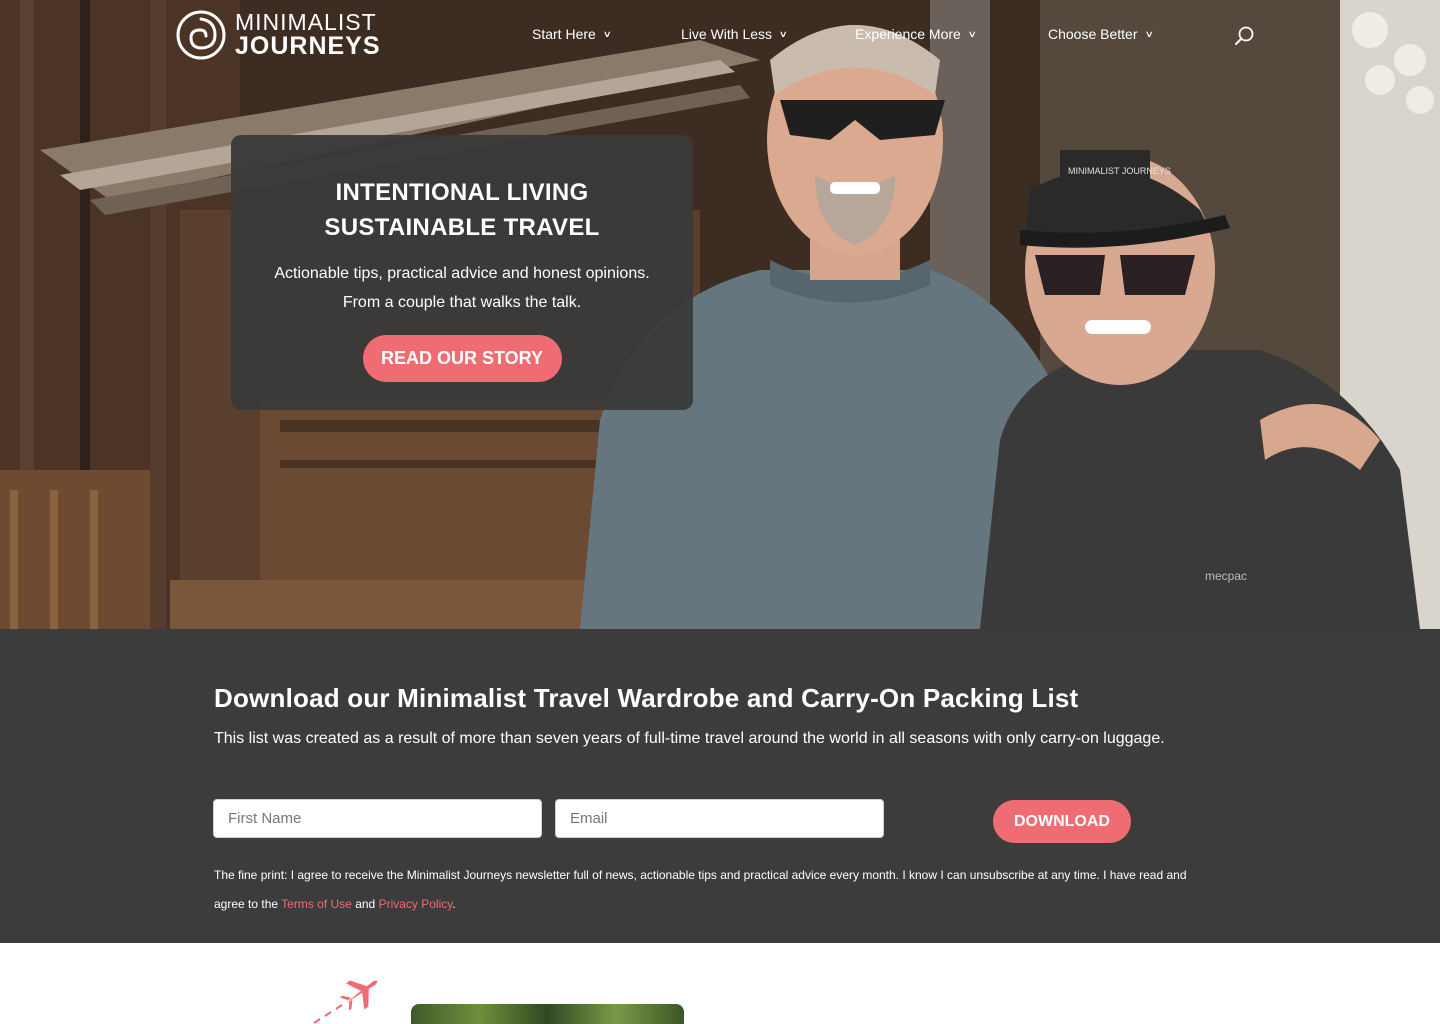 The width and height of the screenshot is (1440, 1024). I want to click on nav-choose-better: Choose Better ∨, so click(1101, 34).